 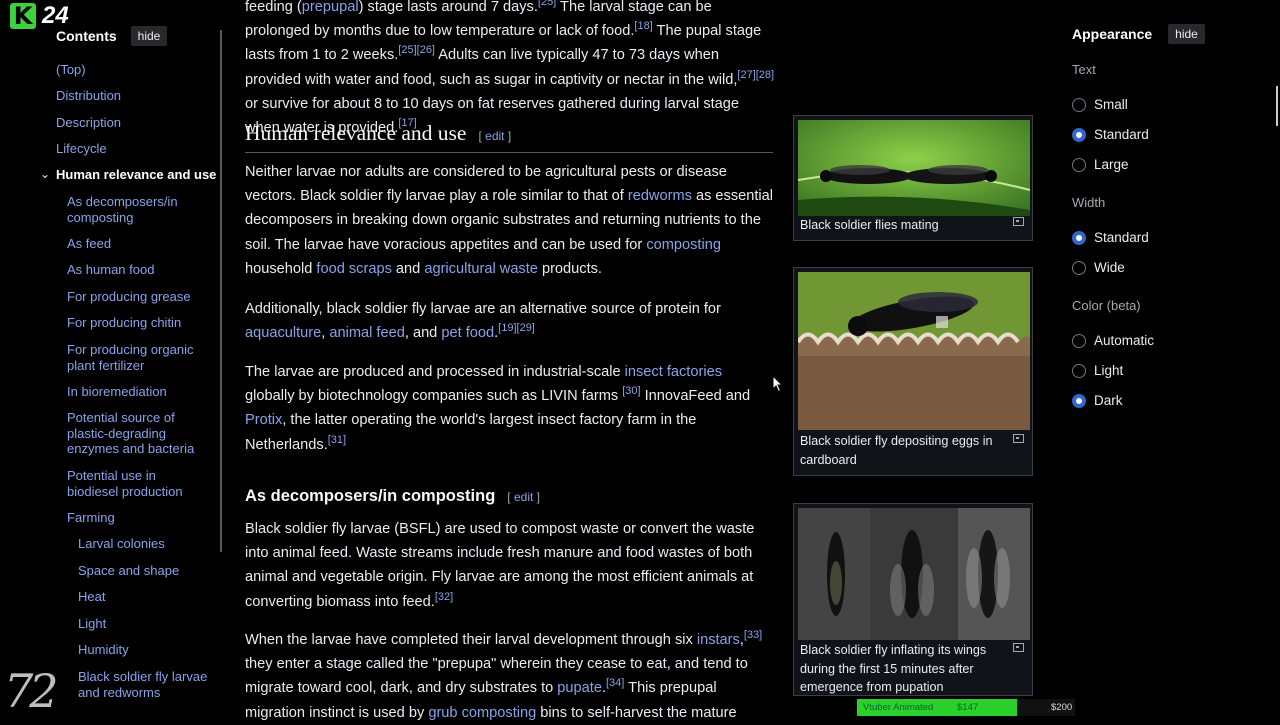 What do you see at coordinates (91, 518) in the screenshot?
I see `toc-item-farming: Farming` at bounding box center [91, 518].